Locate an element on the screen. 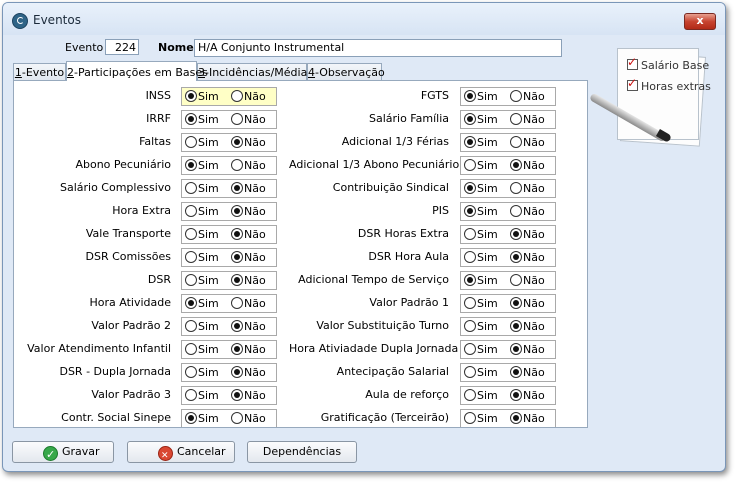 This screenshot has height=486, width=737. dependencias-button: Dependências is located at coordinates (302, 452).